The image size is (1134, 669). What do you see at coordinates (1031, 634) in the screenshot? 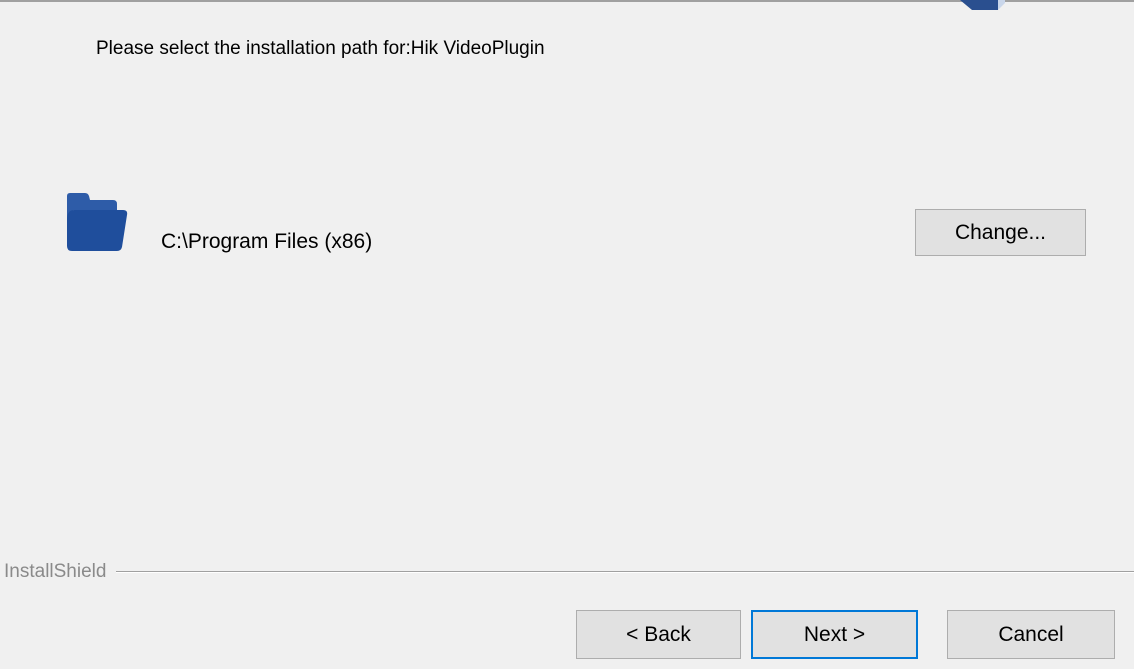
I see `cancel-button: Cancel` at bounding box center [1031, 634].